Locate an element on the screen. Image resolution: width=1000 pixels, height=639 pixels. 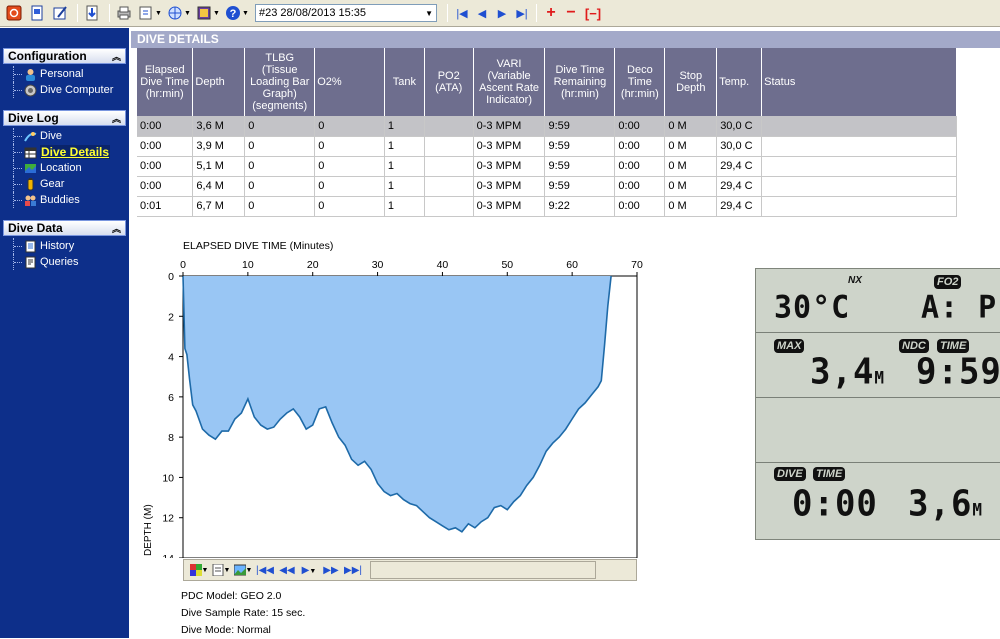
column-header-po2: PO2 (ATA) is located at coordinates (449, 82).